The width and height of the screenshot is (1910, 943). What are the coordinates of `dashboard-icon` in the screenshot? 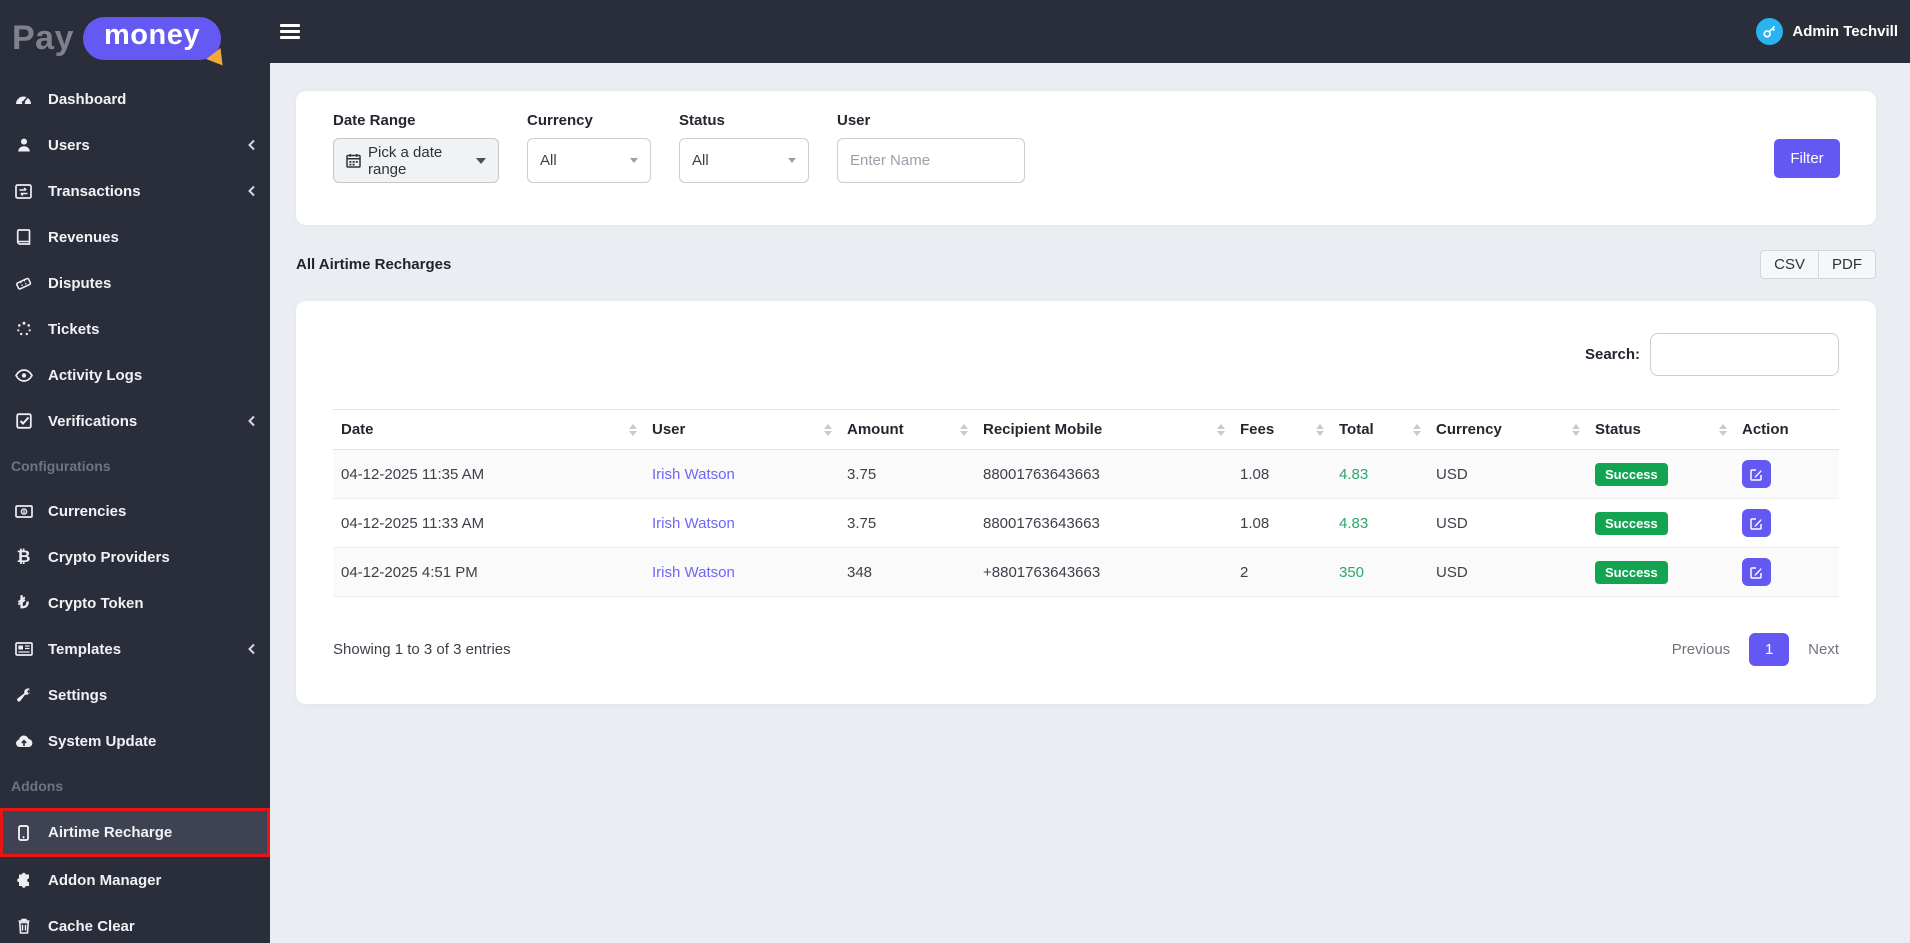 It's located at (23, 99).